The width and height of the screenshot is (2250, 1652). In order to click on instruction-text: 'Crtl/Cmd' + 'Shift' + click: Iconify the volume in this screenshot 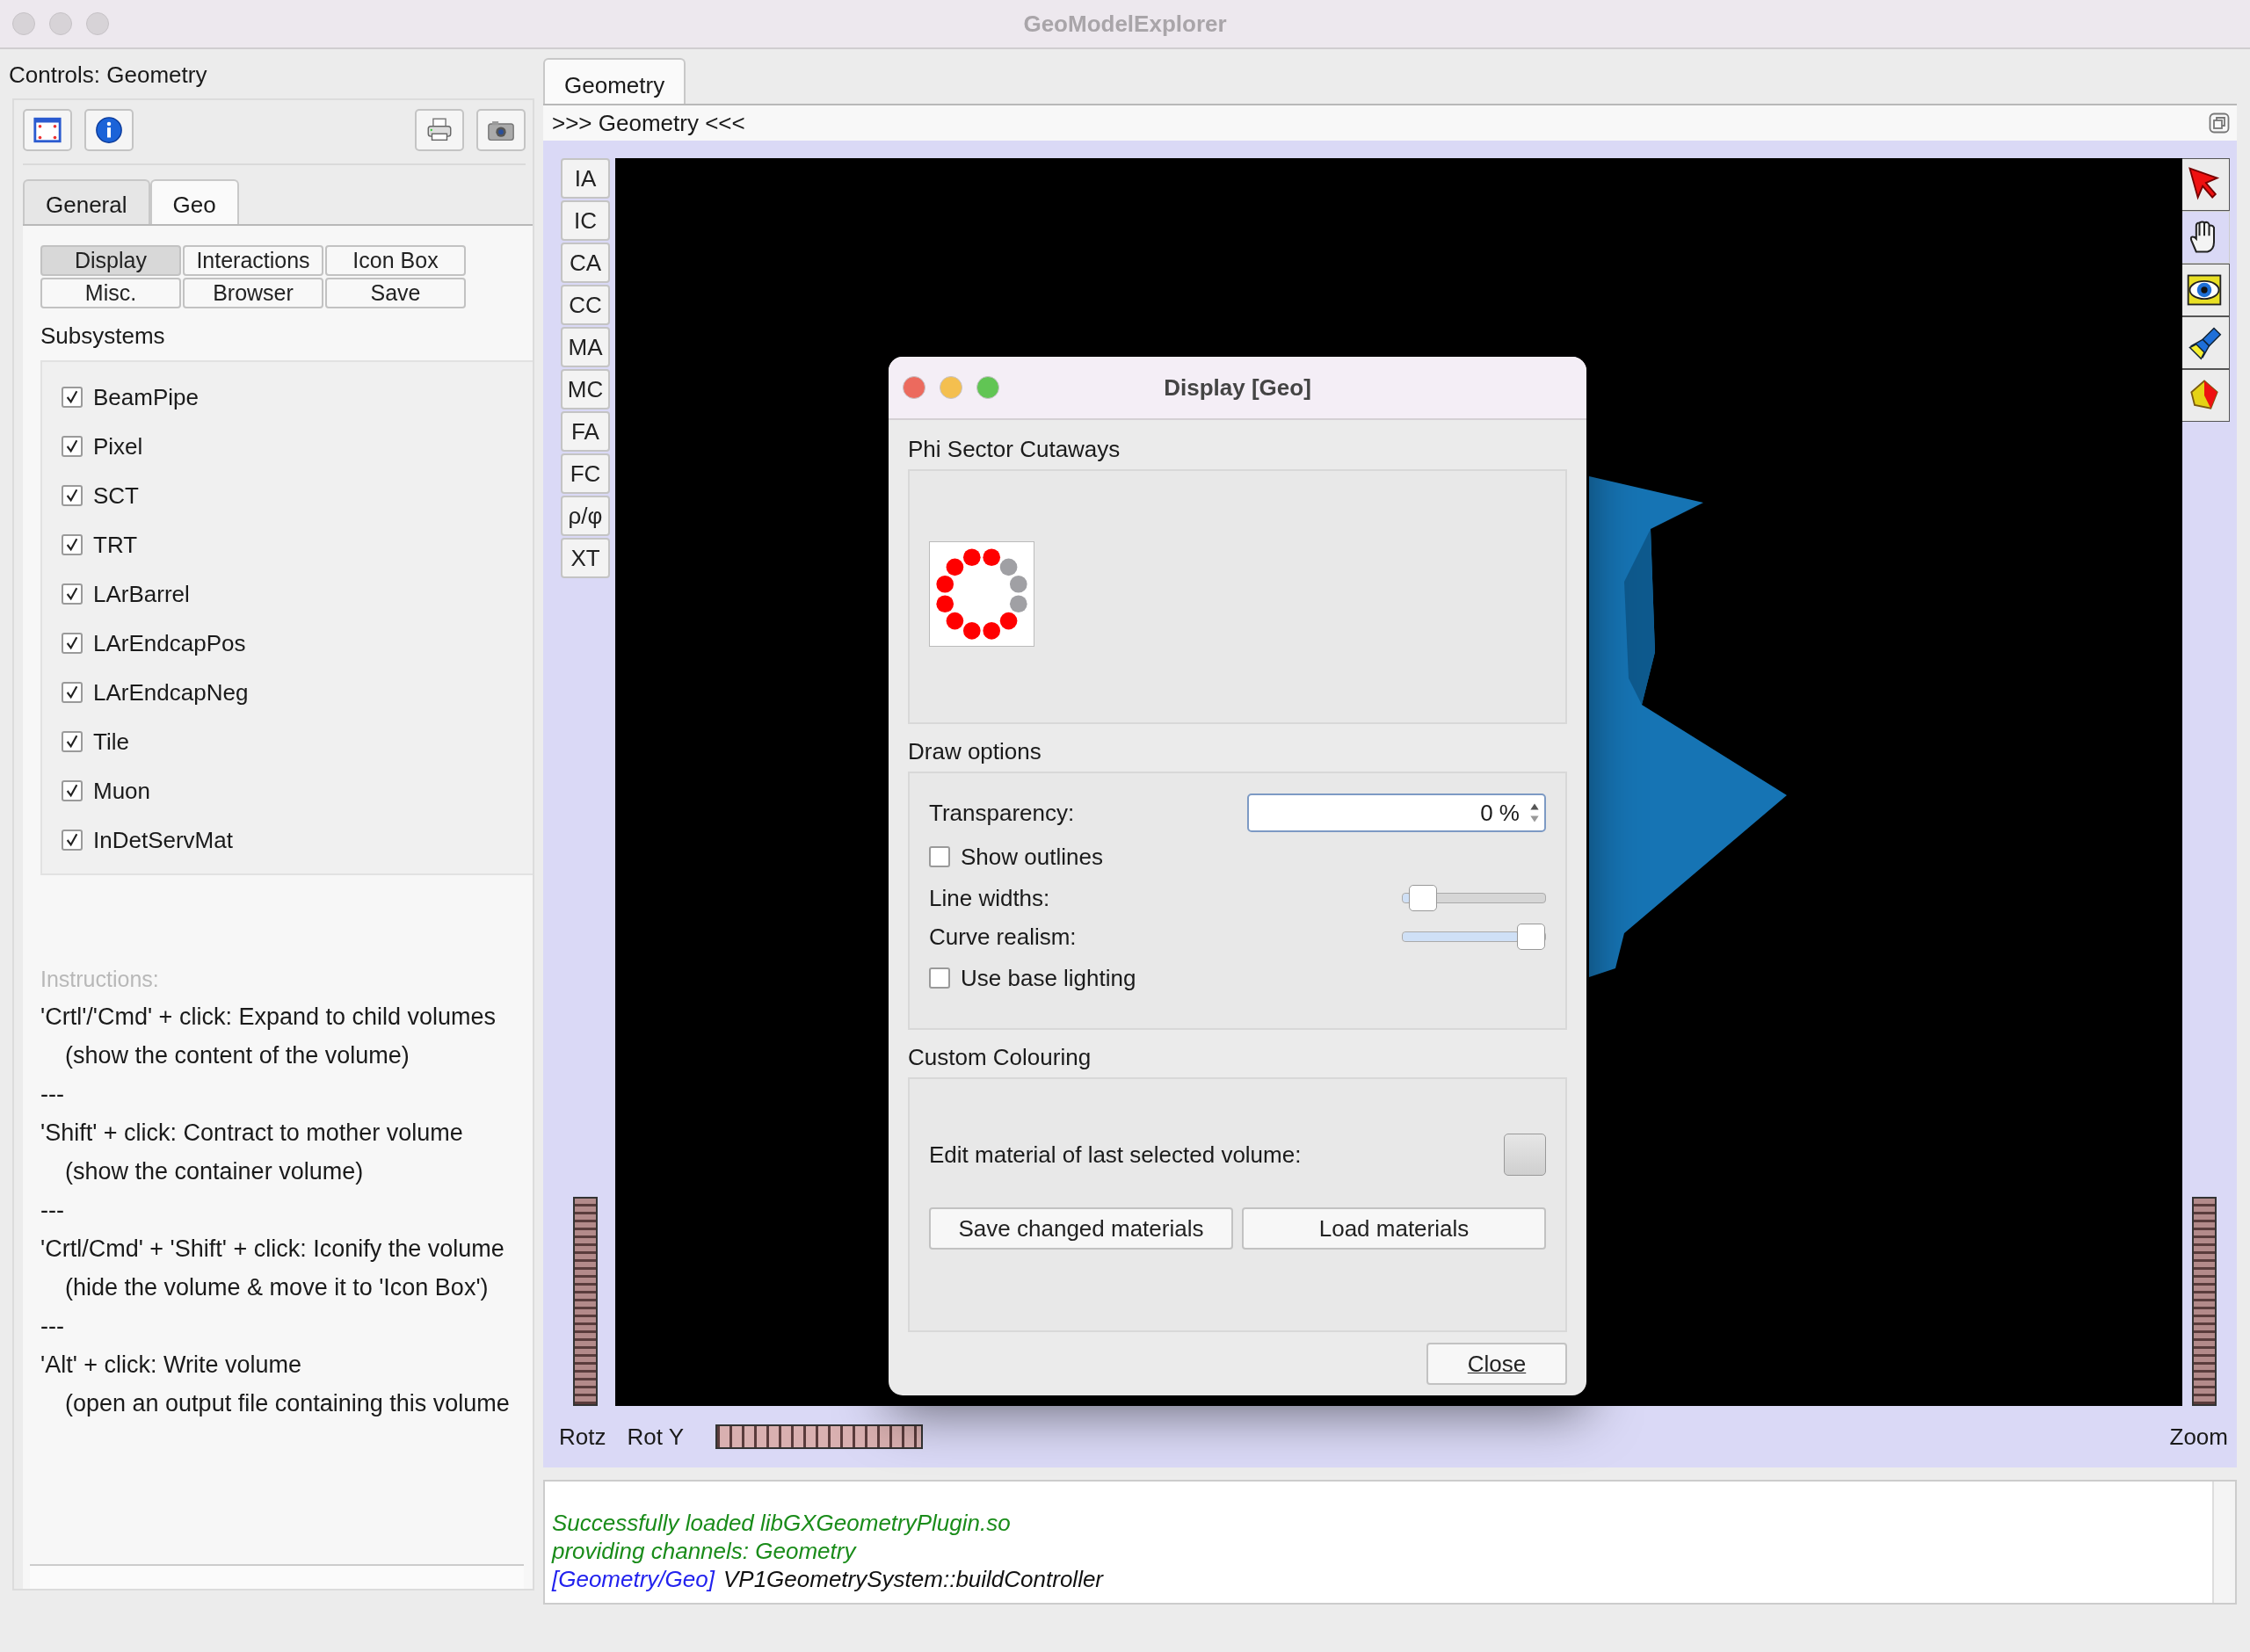, I will do `click(272, 1249)`.